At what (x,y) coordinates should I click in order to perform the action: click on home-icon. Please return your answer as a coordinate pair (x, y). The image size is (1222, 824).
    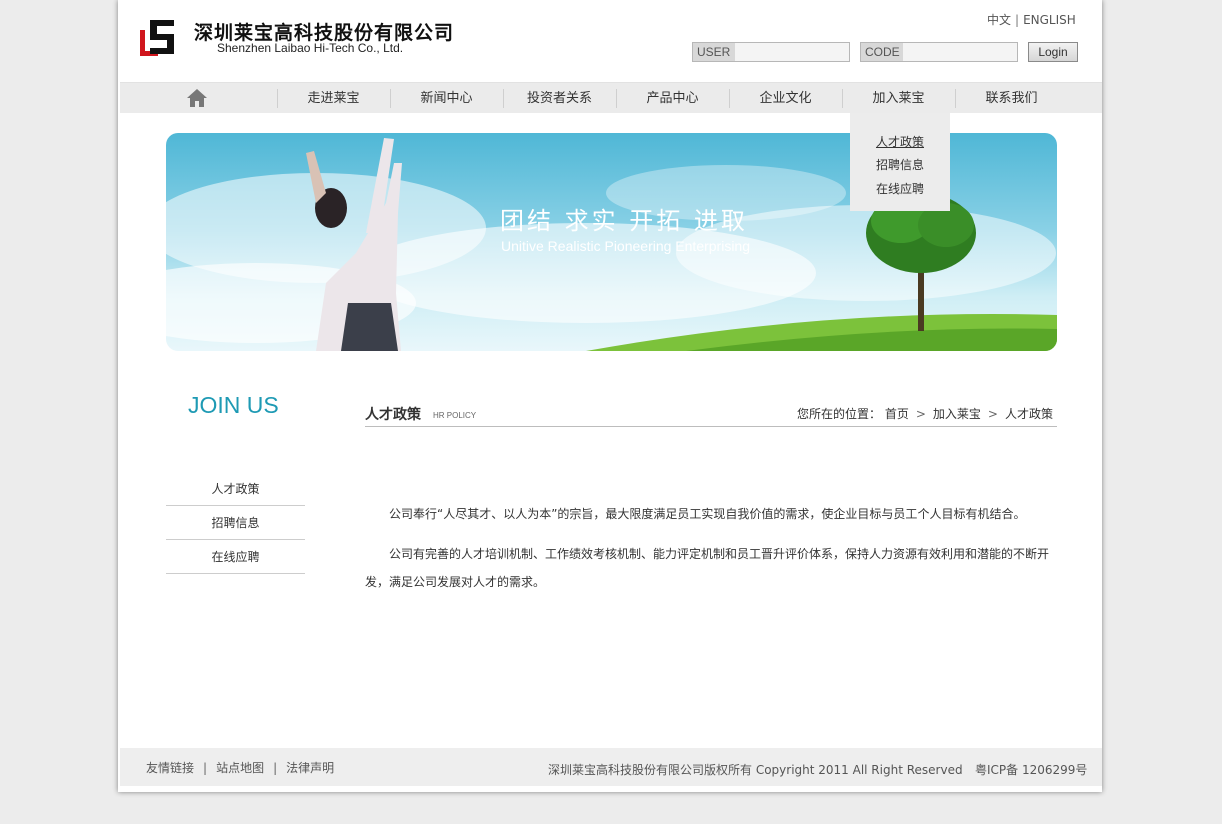
    Looking at the image, I should click on (197, 98).